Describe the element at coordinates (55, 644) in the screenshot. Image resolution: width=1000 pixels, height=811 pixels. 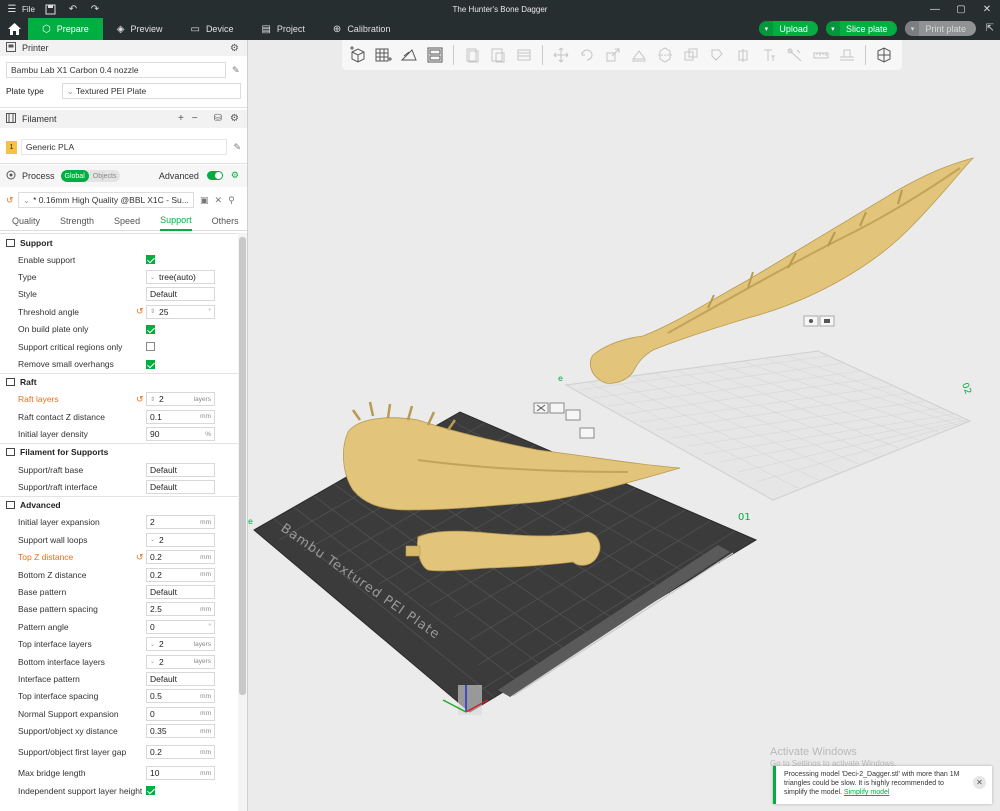
I see `setting-label: Top interface layers` at that location.